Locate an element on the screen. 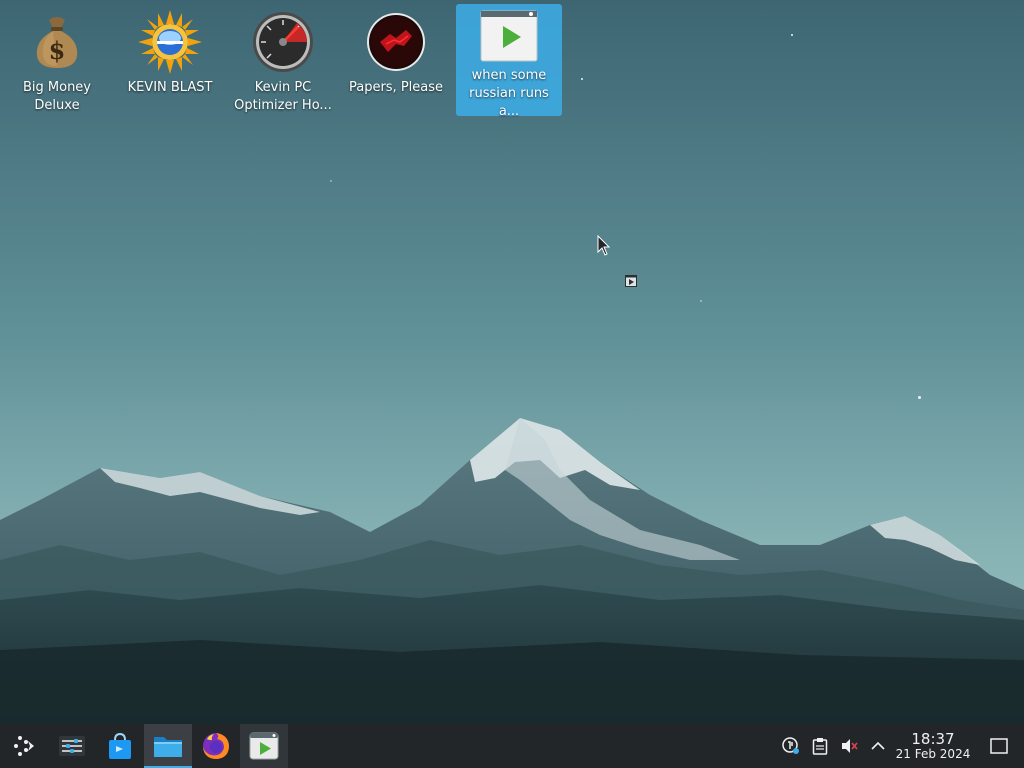 Image resolution: width=1024 pixels, height=768 pixels. system-settings-button is located at coordinates (72, 746).